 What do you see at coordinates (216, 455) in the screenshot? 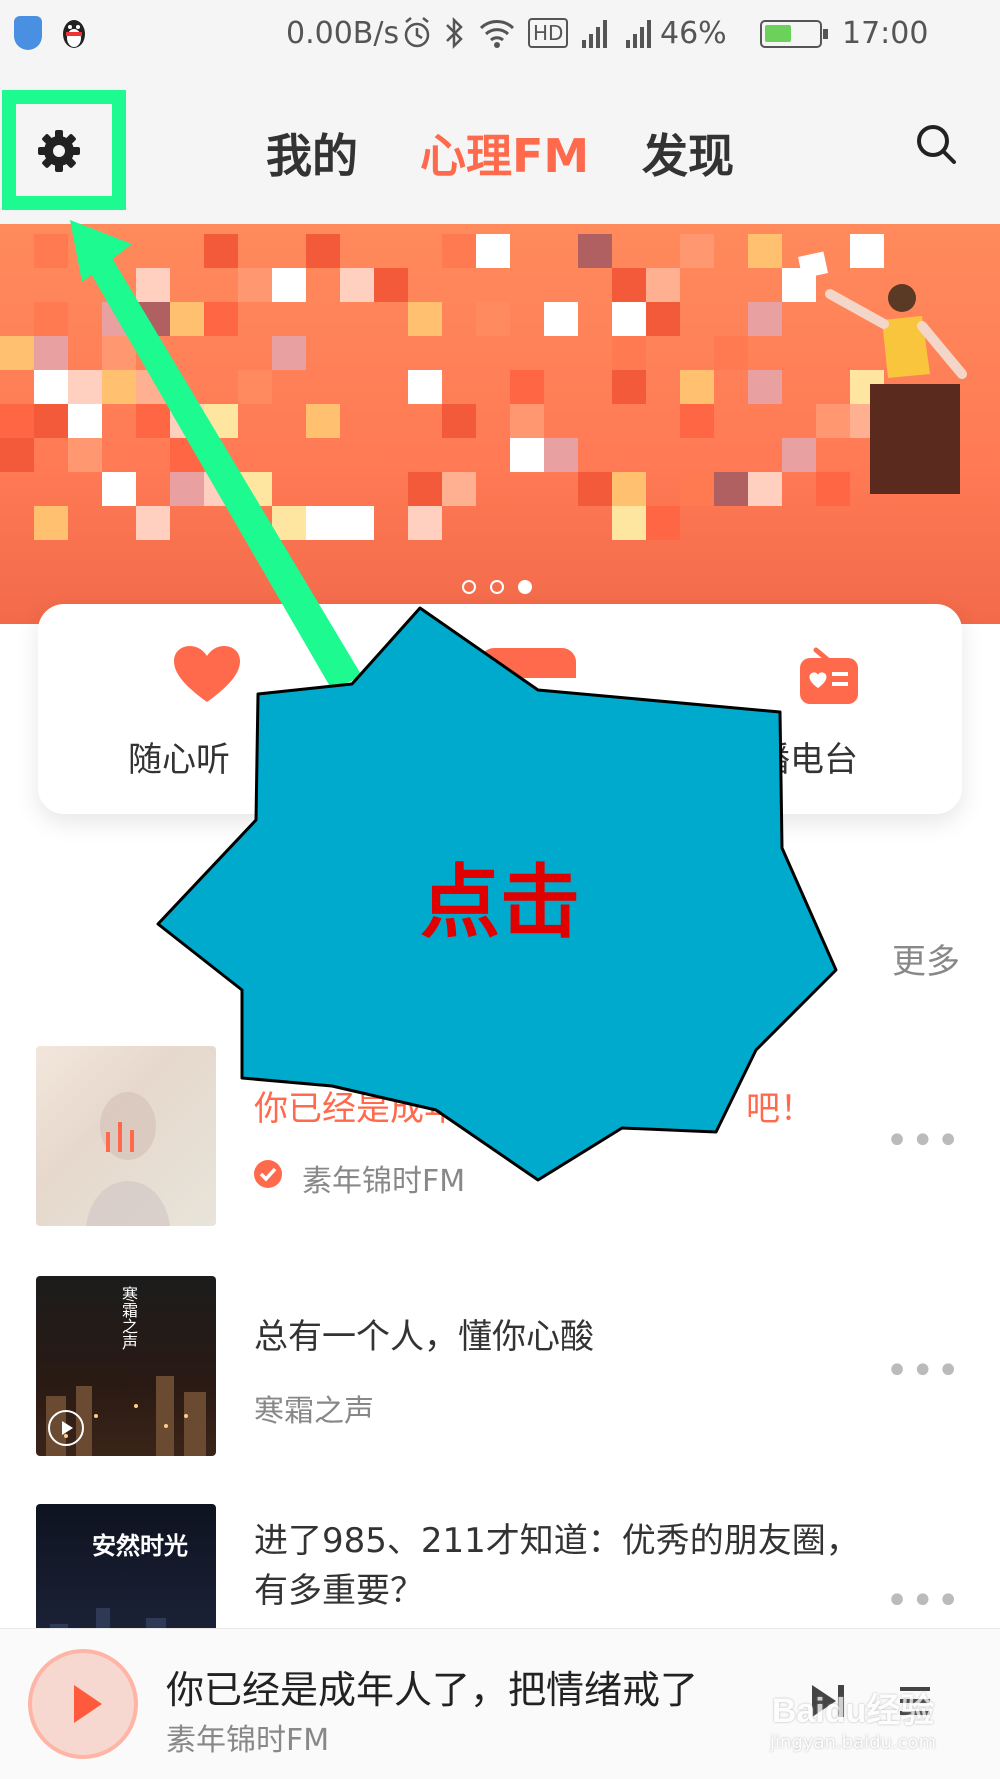
I see `annotation-arrow` at bounding box center [216, 455].